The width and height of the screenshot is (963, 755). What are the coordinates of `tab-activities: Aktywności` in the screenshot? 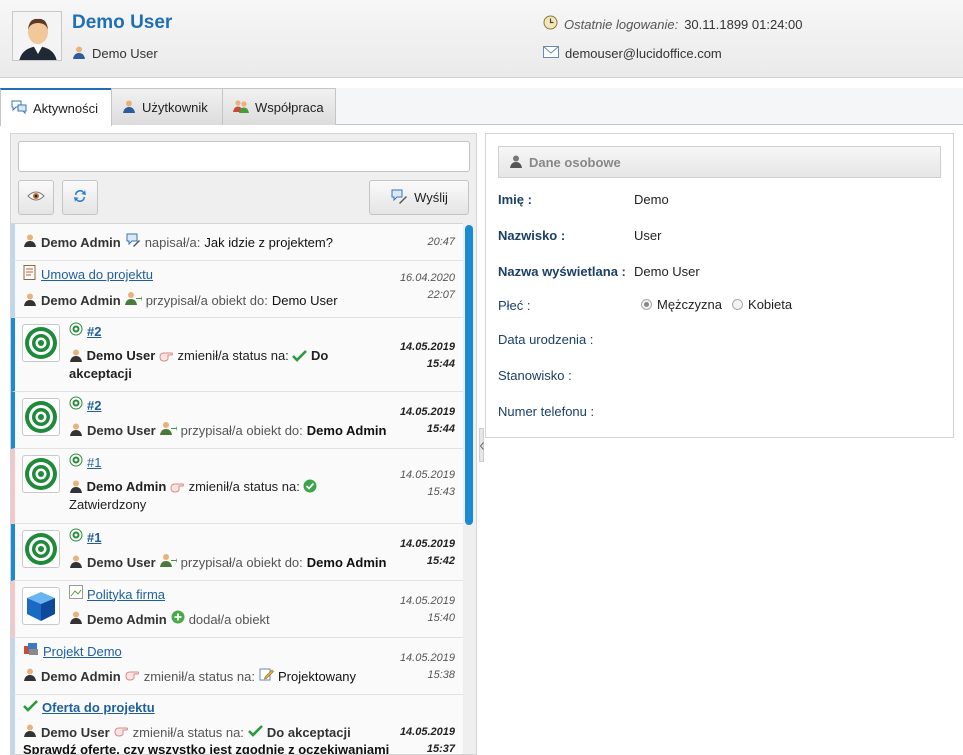 It's located at (56, 107).